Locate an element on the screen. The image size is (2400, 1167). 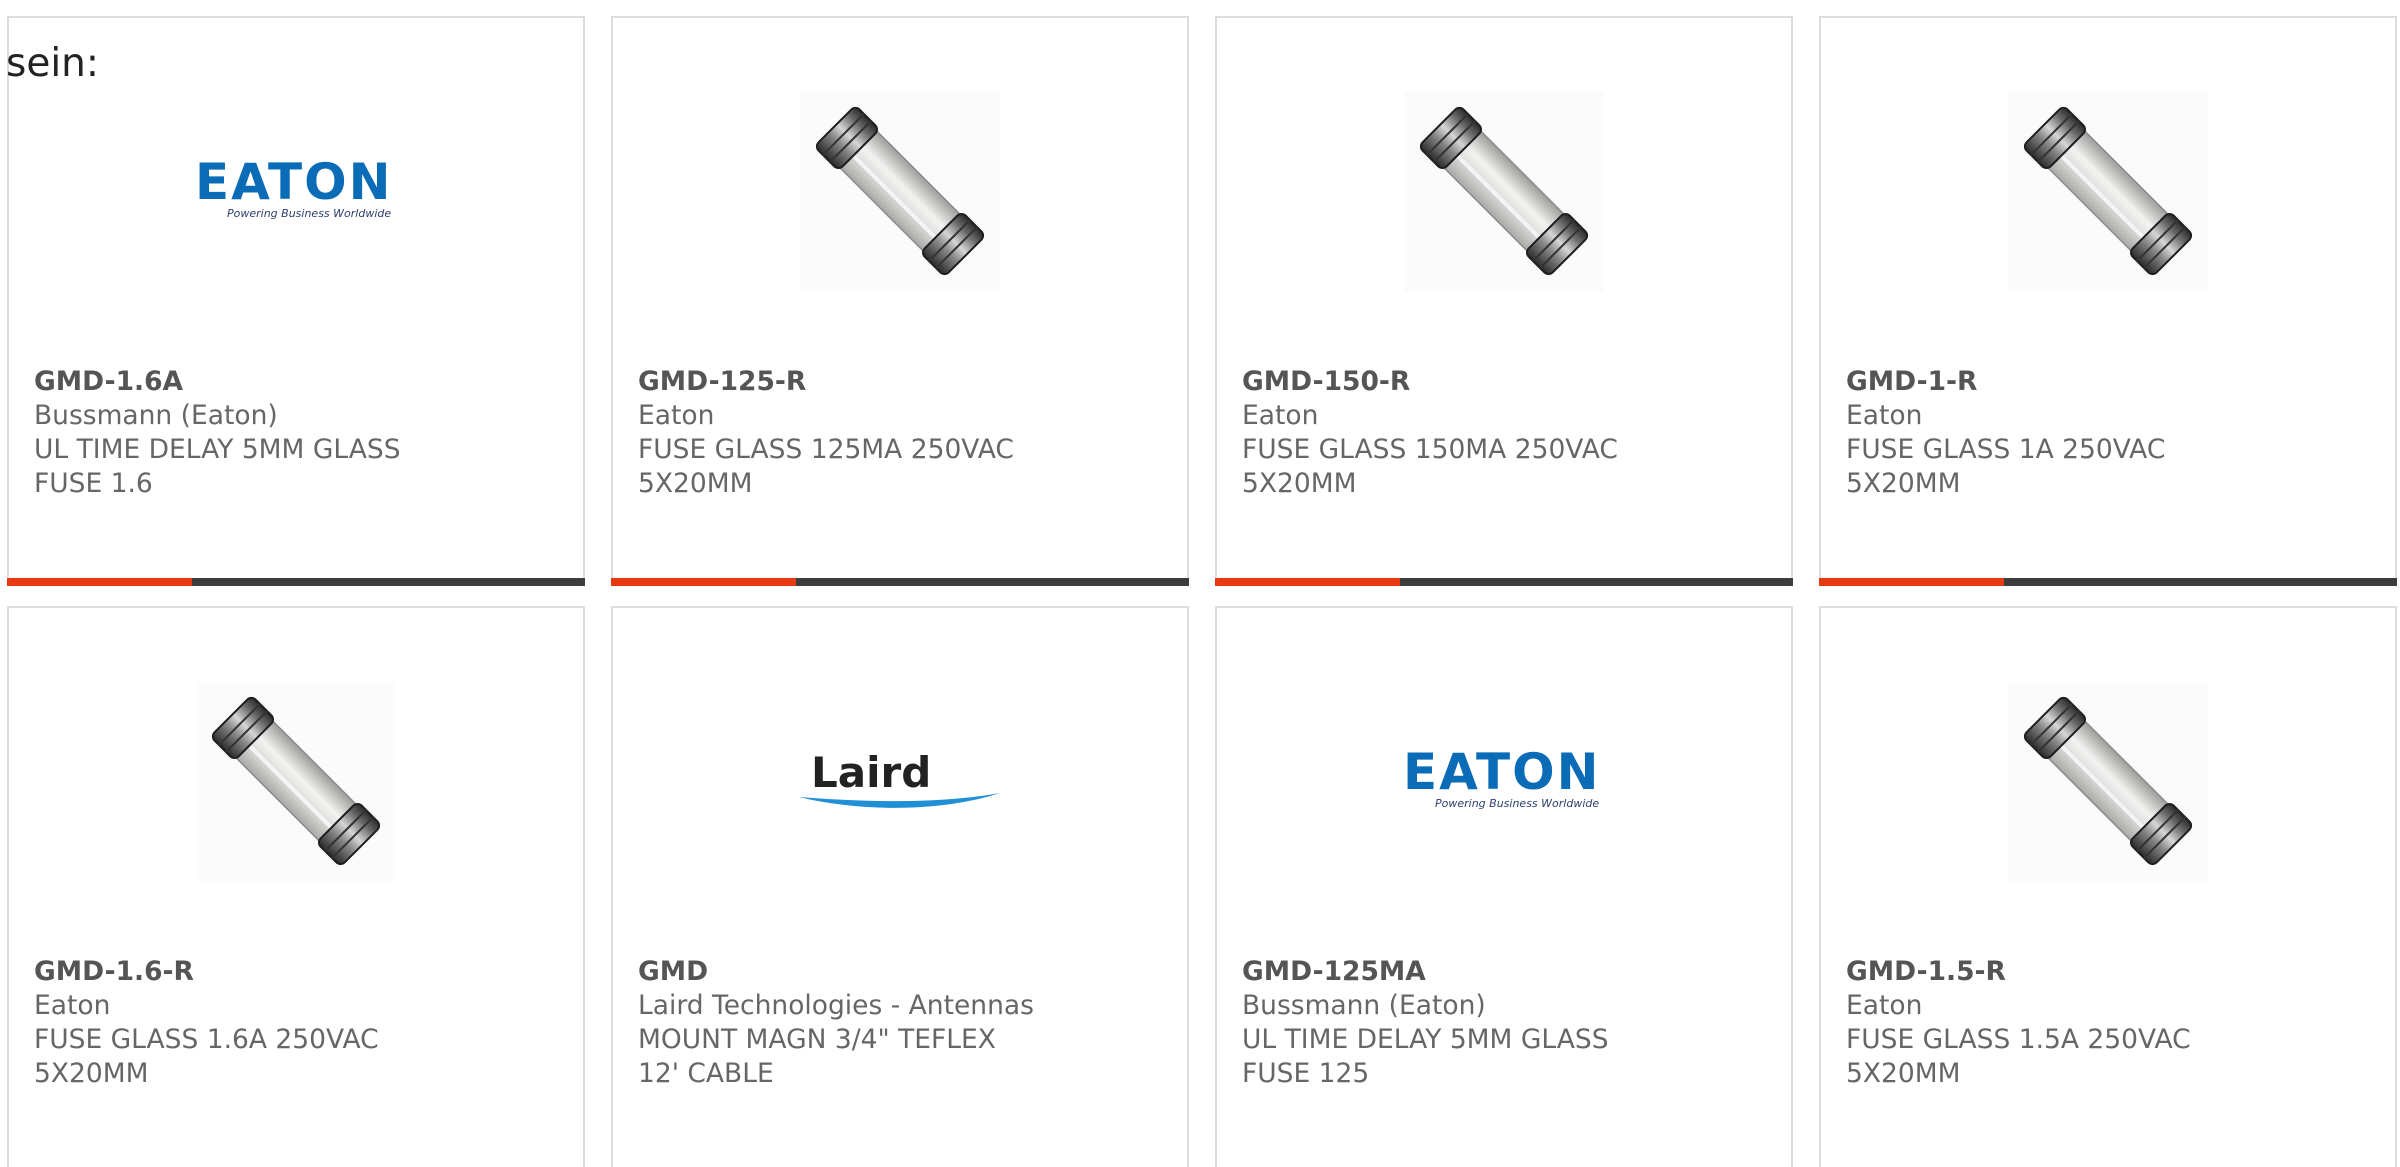
product-description: MOUNT MAGN 3/4" TEFLEX 12' CABLE is located at coordinates (817, 1056).